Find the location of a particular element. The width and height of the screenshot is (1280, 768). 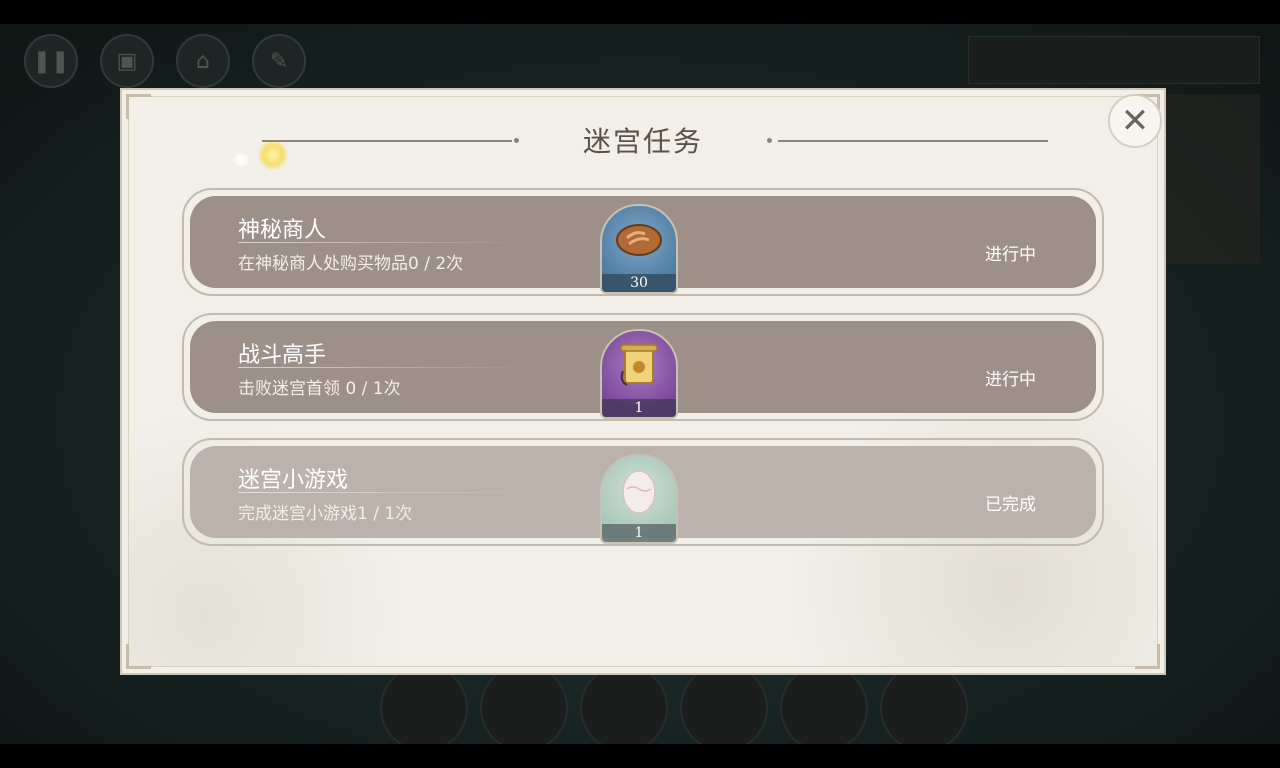

task-name: 迷宫小游戏 is located at coordinates (293, 480).